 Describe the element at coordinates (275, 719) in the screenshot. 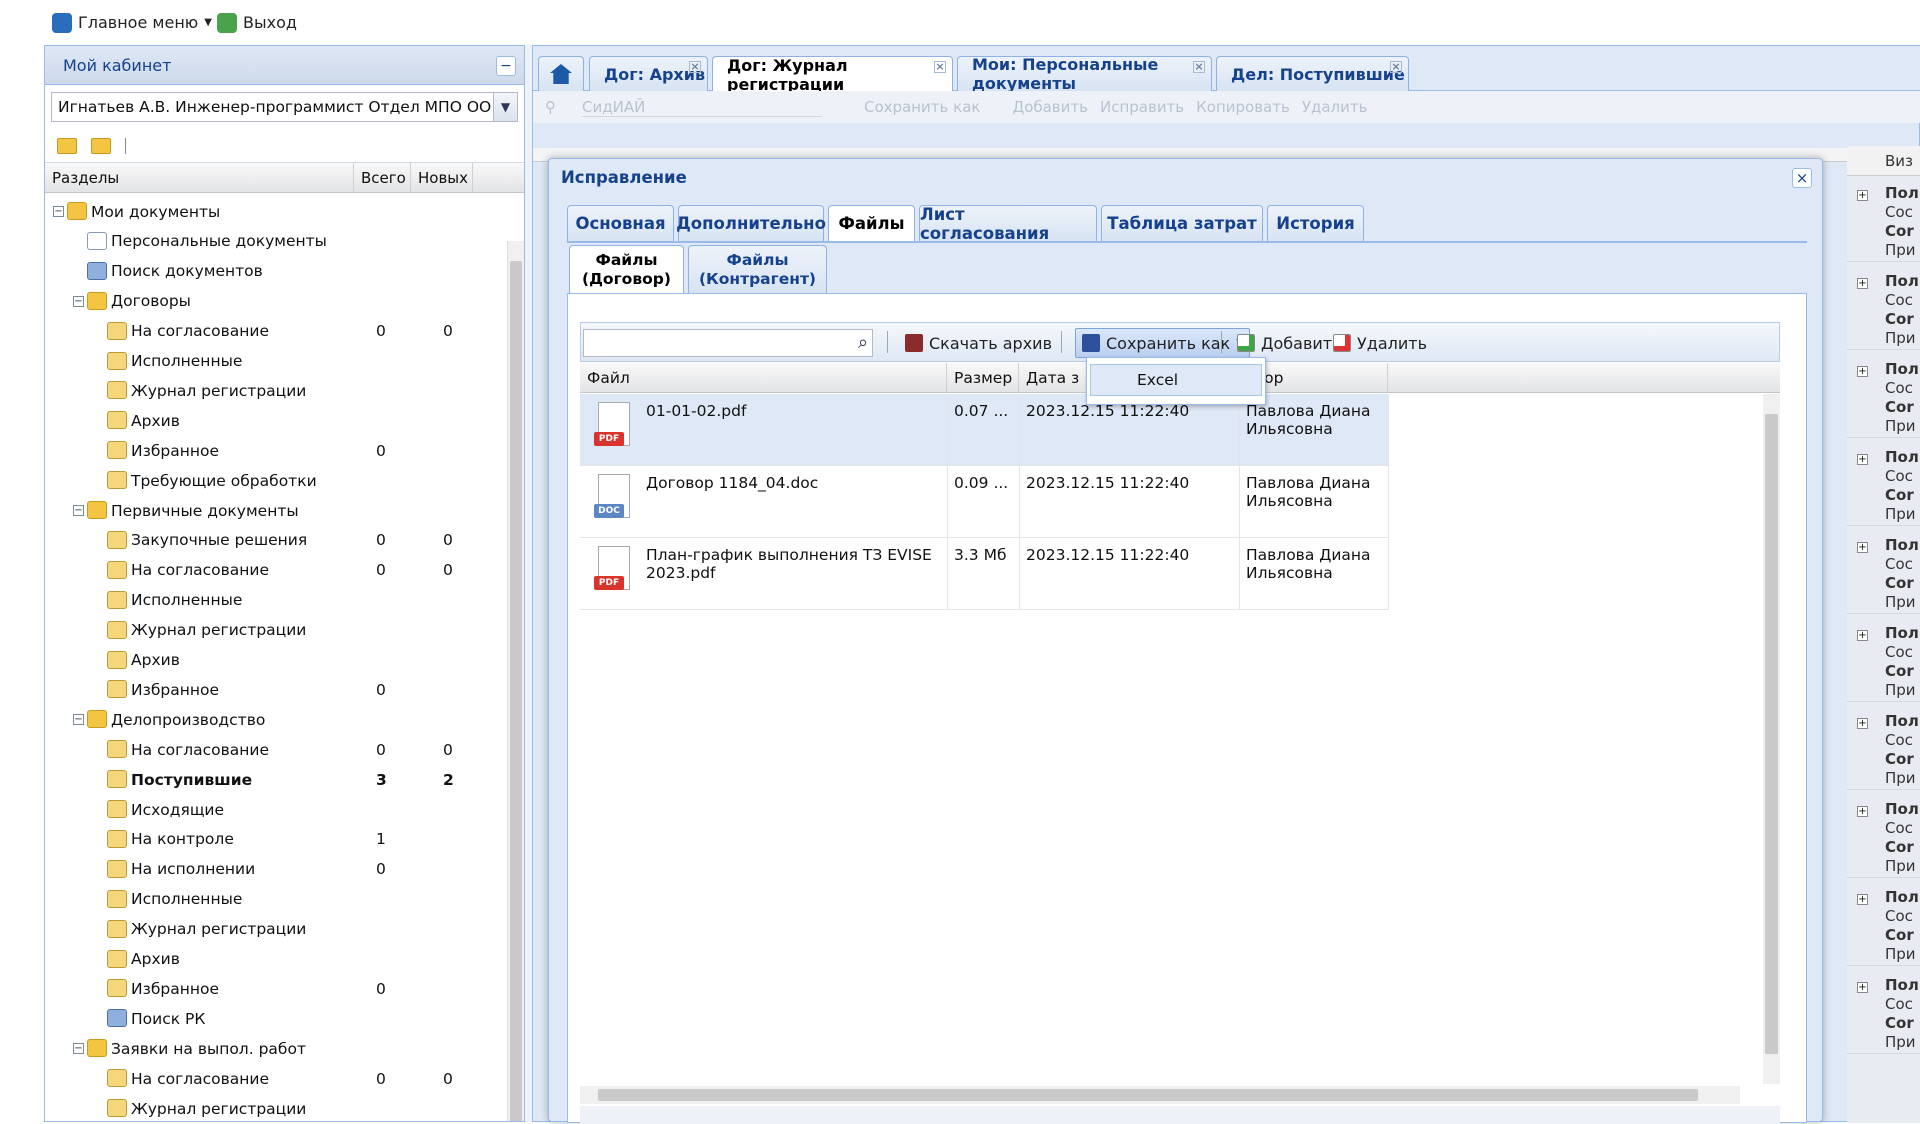

I see `tree-item: − Делопроизводство` at that location.